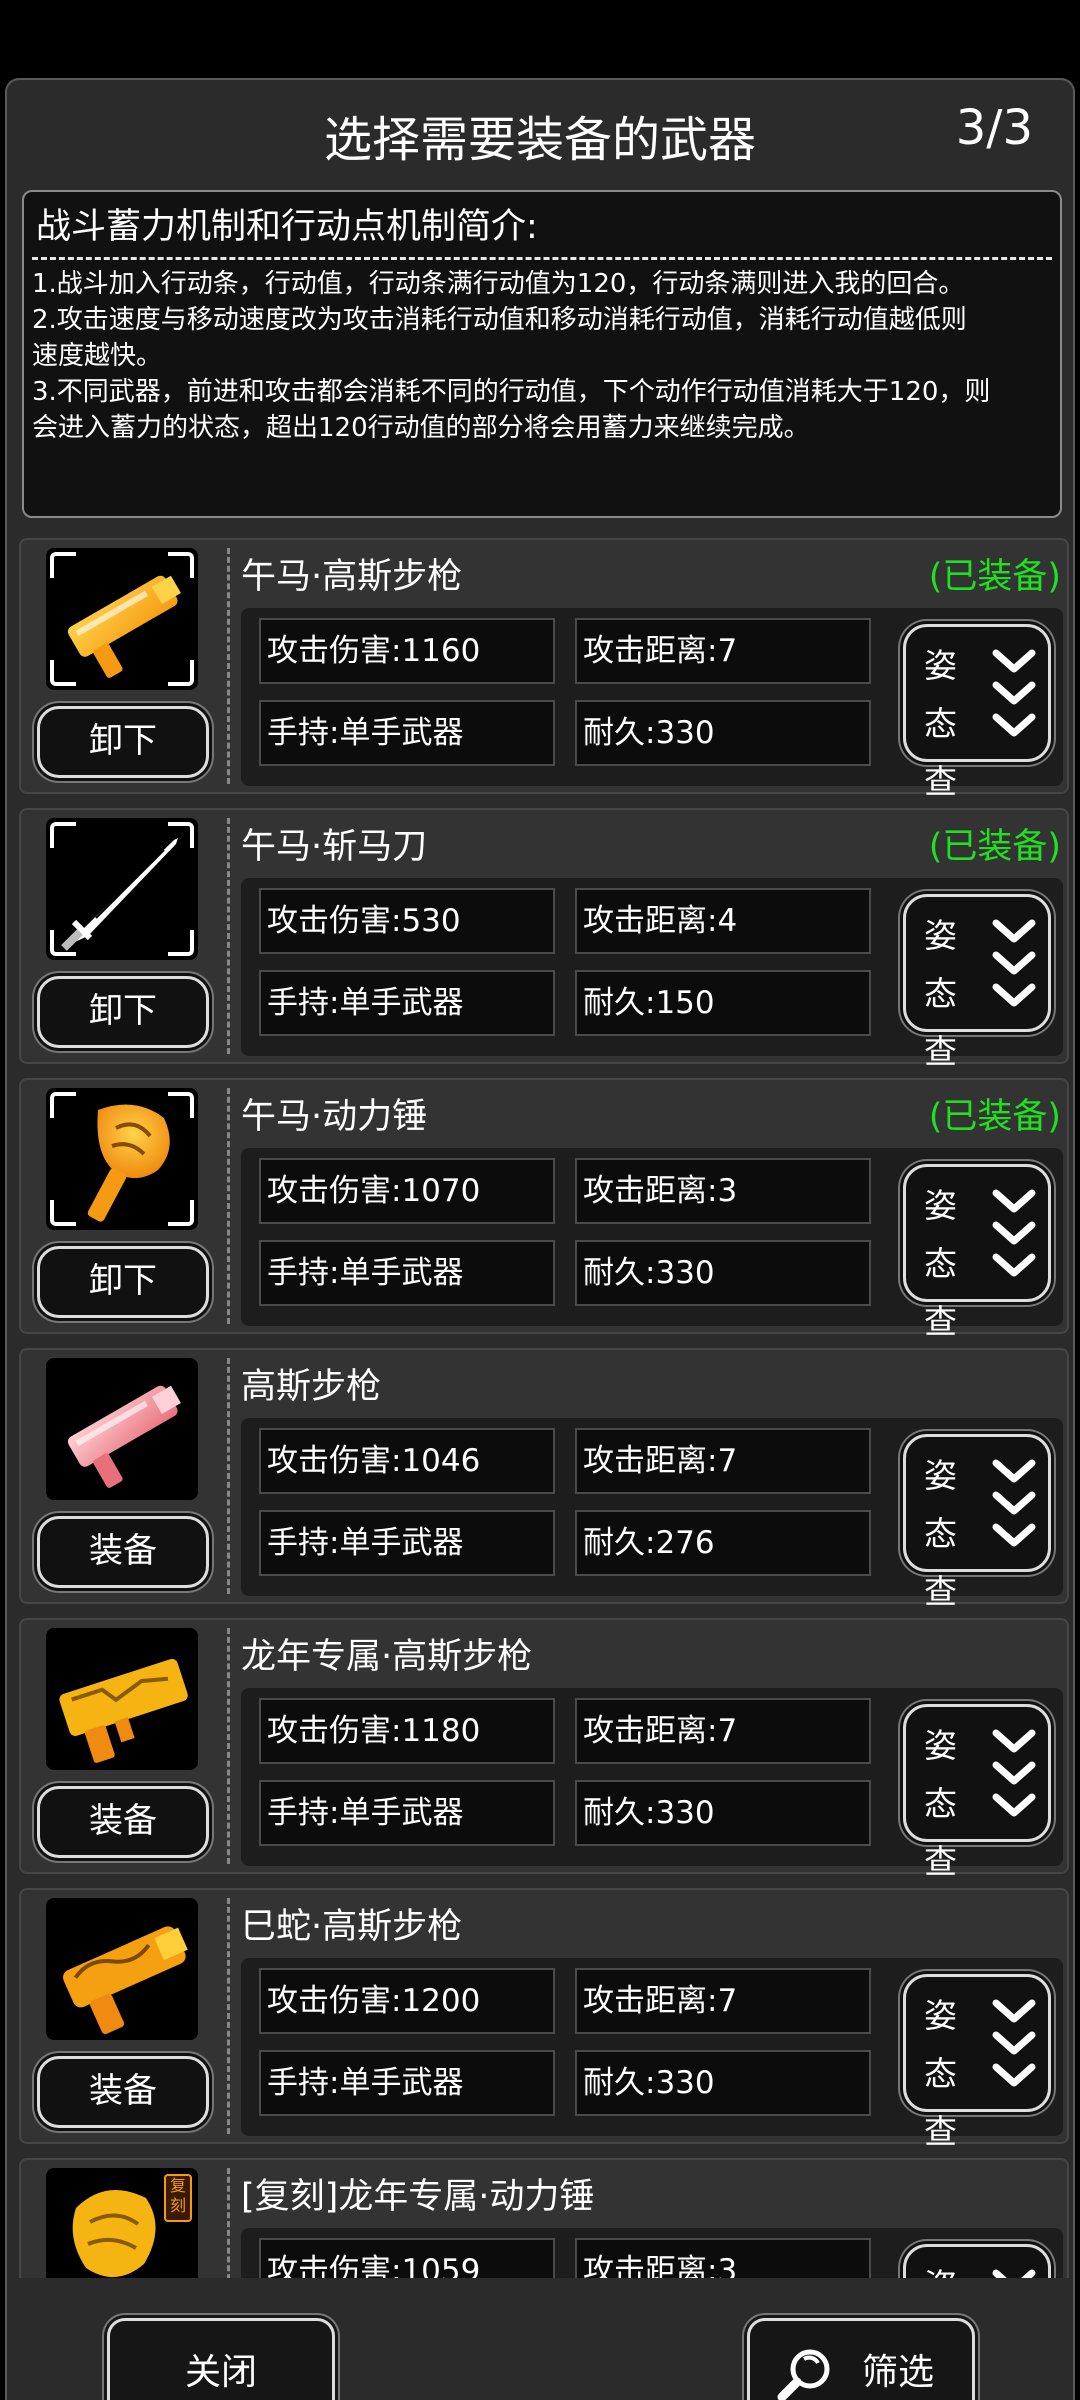  I want to click on weapon-name: 高斯步枪, so click(311, 1387).